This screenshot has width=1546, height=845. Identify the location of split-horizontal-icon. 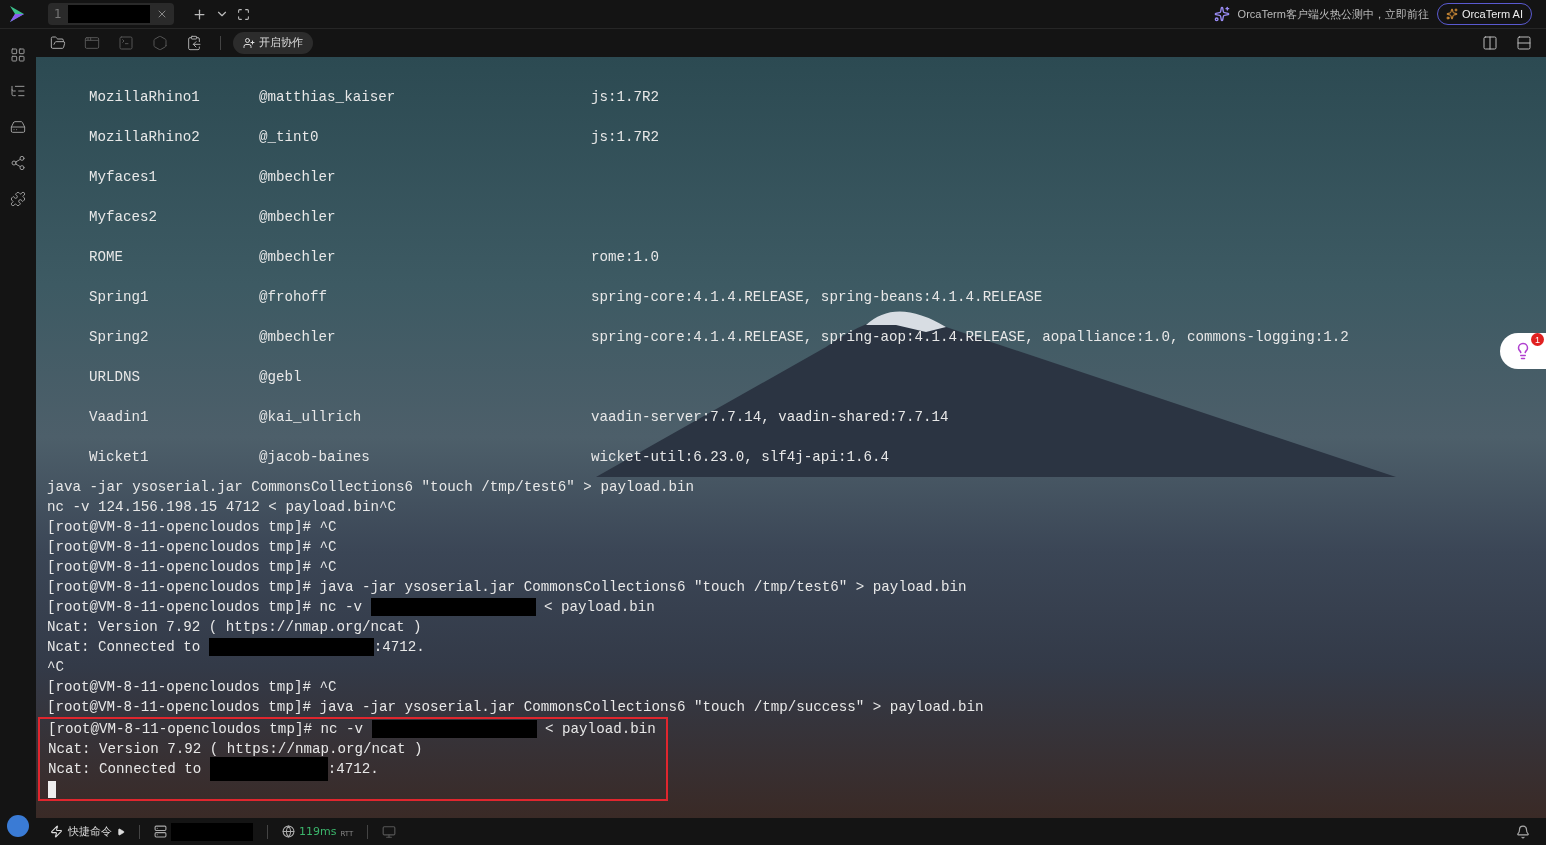
(1524, 42).